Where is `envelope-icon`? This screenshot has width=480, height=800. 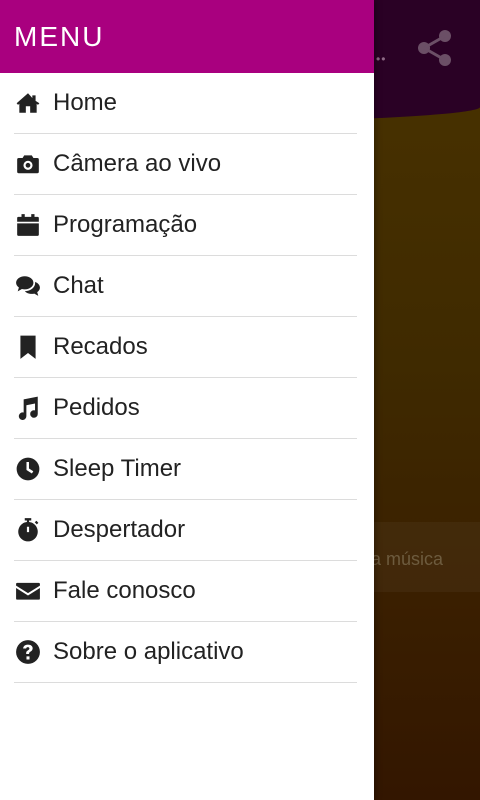
envelope-icon is located at coordinates (28, 591).